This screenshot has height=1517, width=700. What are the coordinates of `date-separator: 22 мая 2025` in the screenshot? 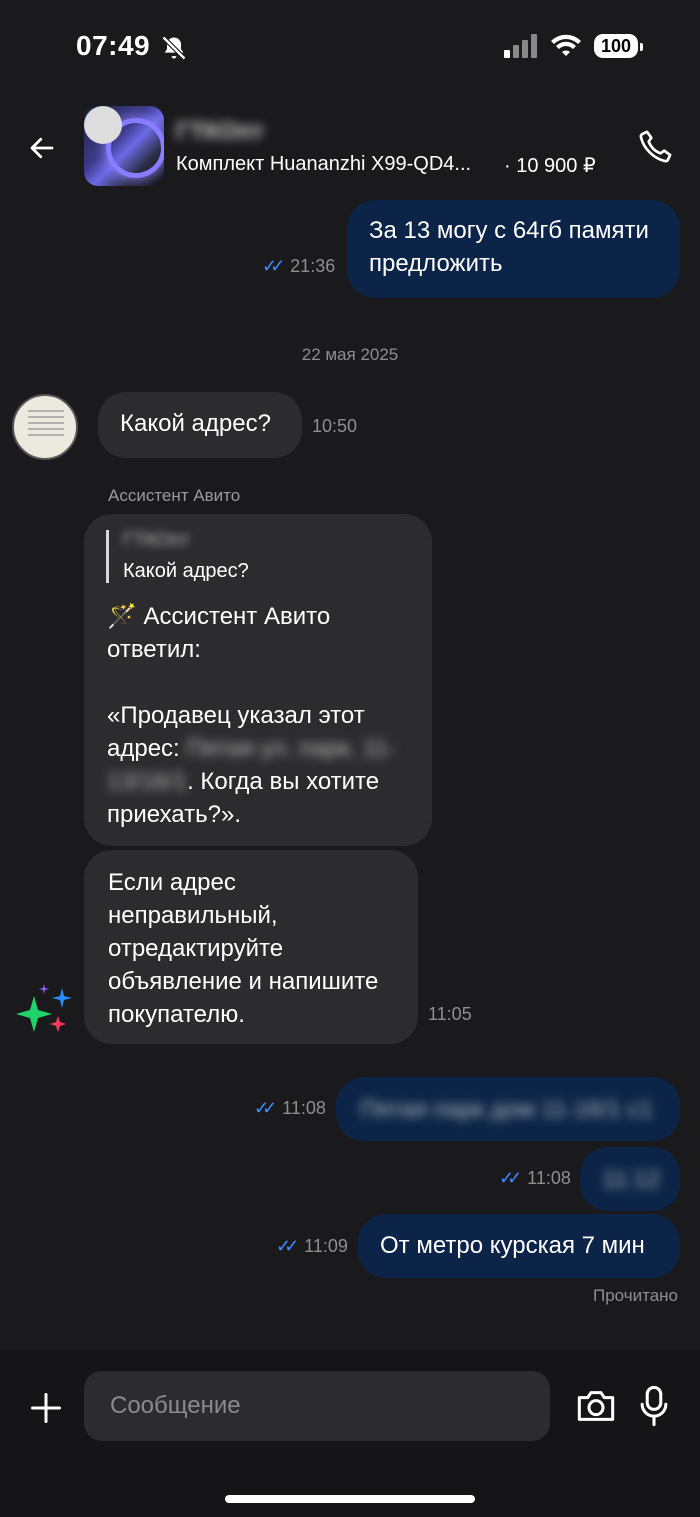 It's located at (350, 354).